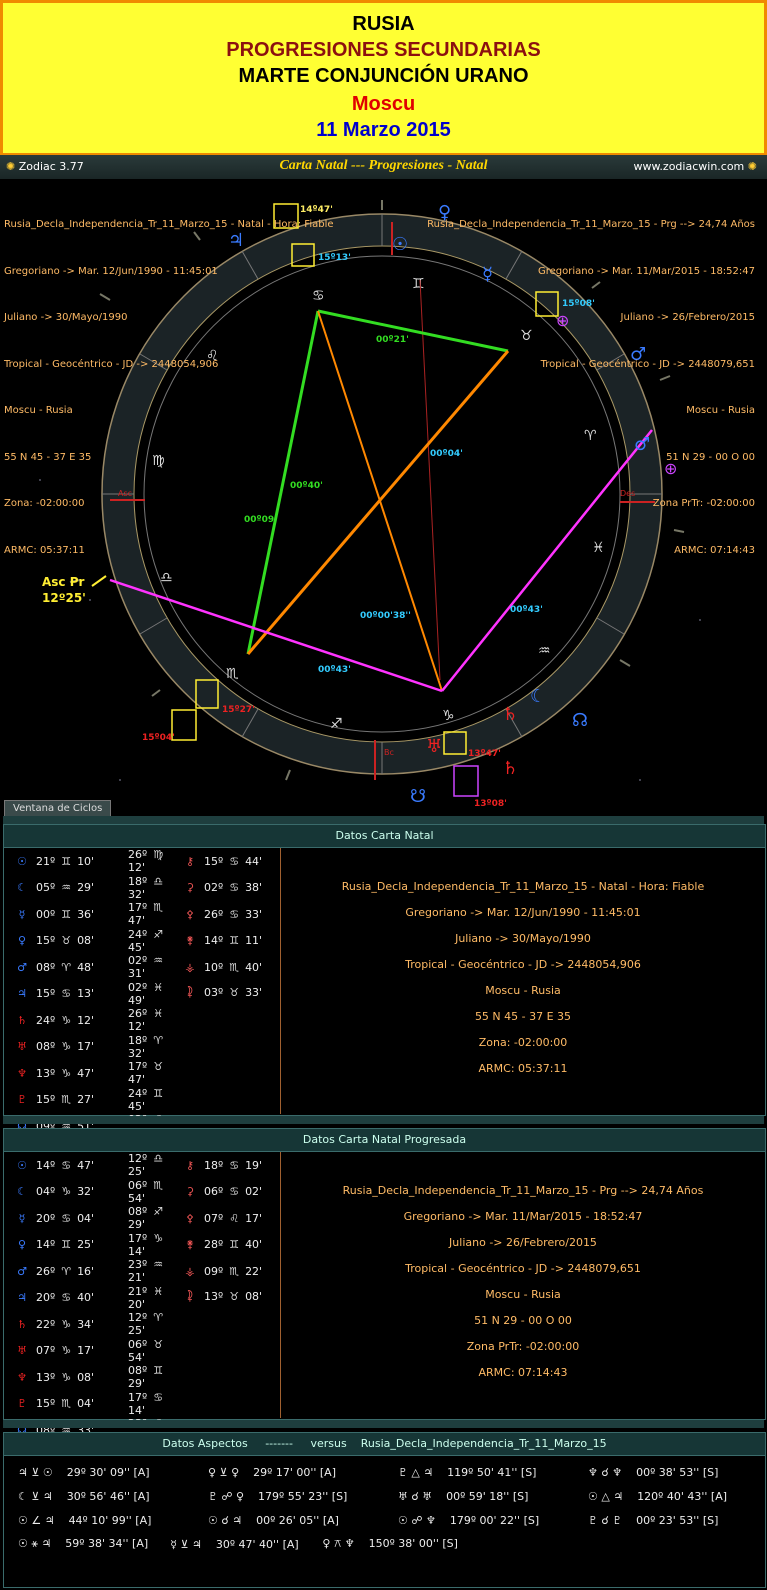 Image resolution: width=767 pixels, height=1590 pixels. I want to click on position-value: 18º, so click(138, 1040).